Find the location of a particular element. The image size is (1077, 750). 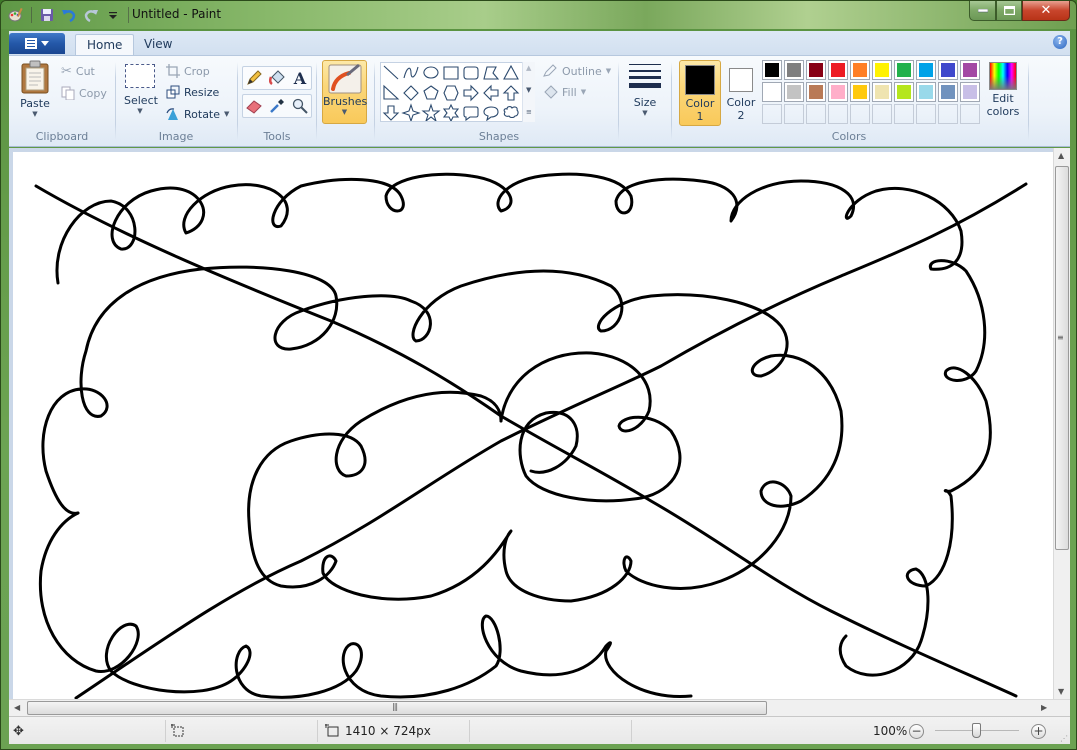

rectangle-shape-icon is located at coordinates (451, 73).